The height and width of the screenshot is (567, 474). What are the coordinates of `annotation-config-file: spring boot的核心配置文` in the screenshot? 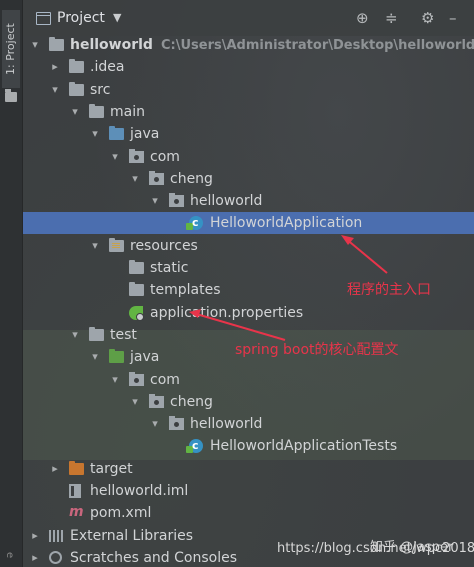 It's located at (317, 350).